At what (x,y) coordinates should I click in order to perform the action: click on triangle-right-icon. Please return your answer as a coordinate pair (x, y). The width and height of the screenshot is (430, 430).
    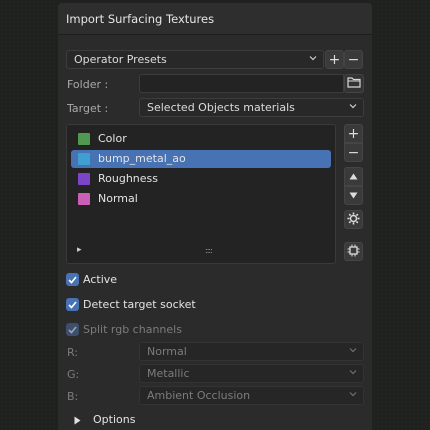
    Looking at the image, I should click on (77, 421).